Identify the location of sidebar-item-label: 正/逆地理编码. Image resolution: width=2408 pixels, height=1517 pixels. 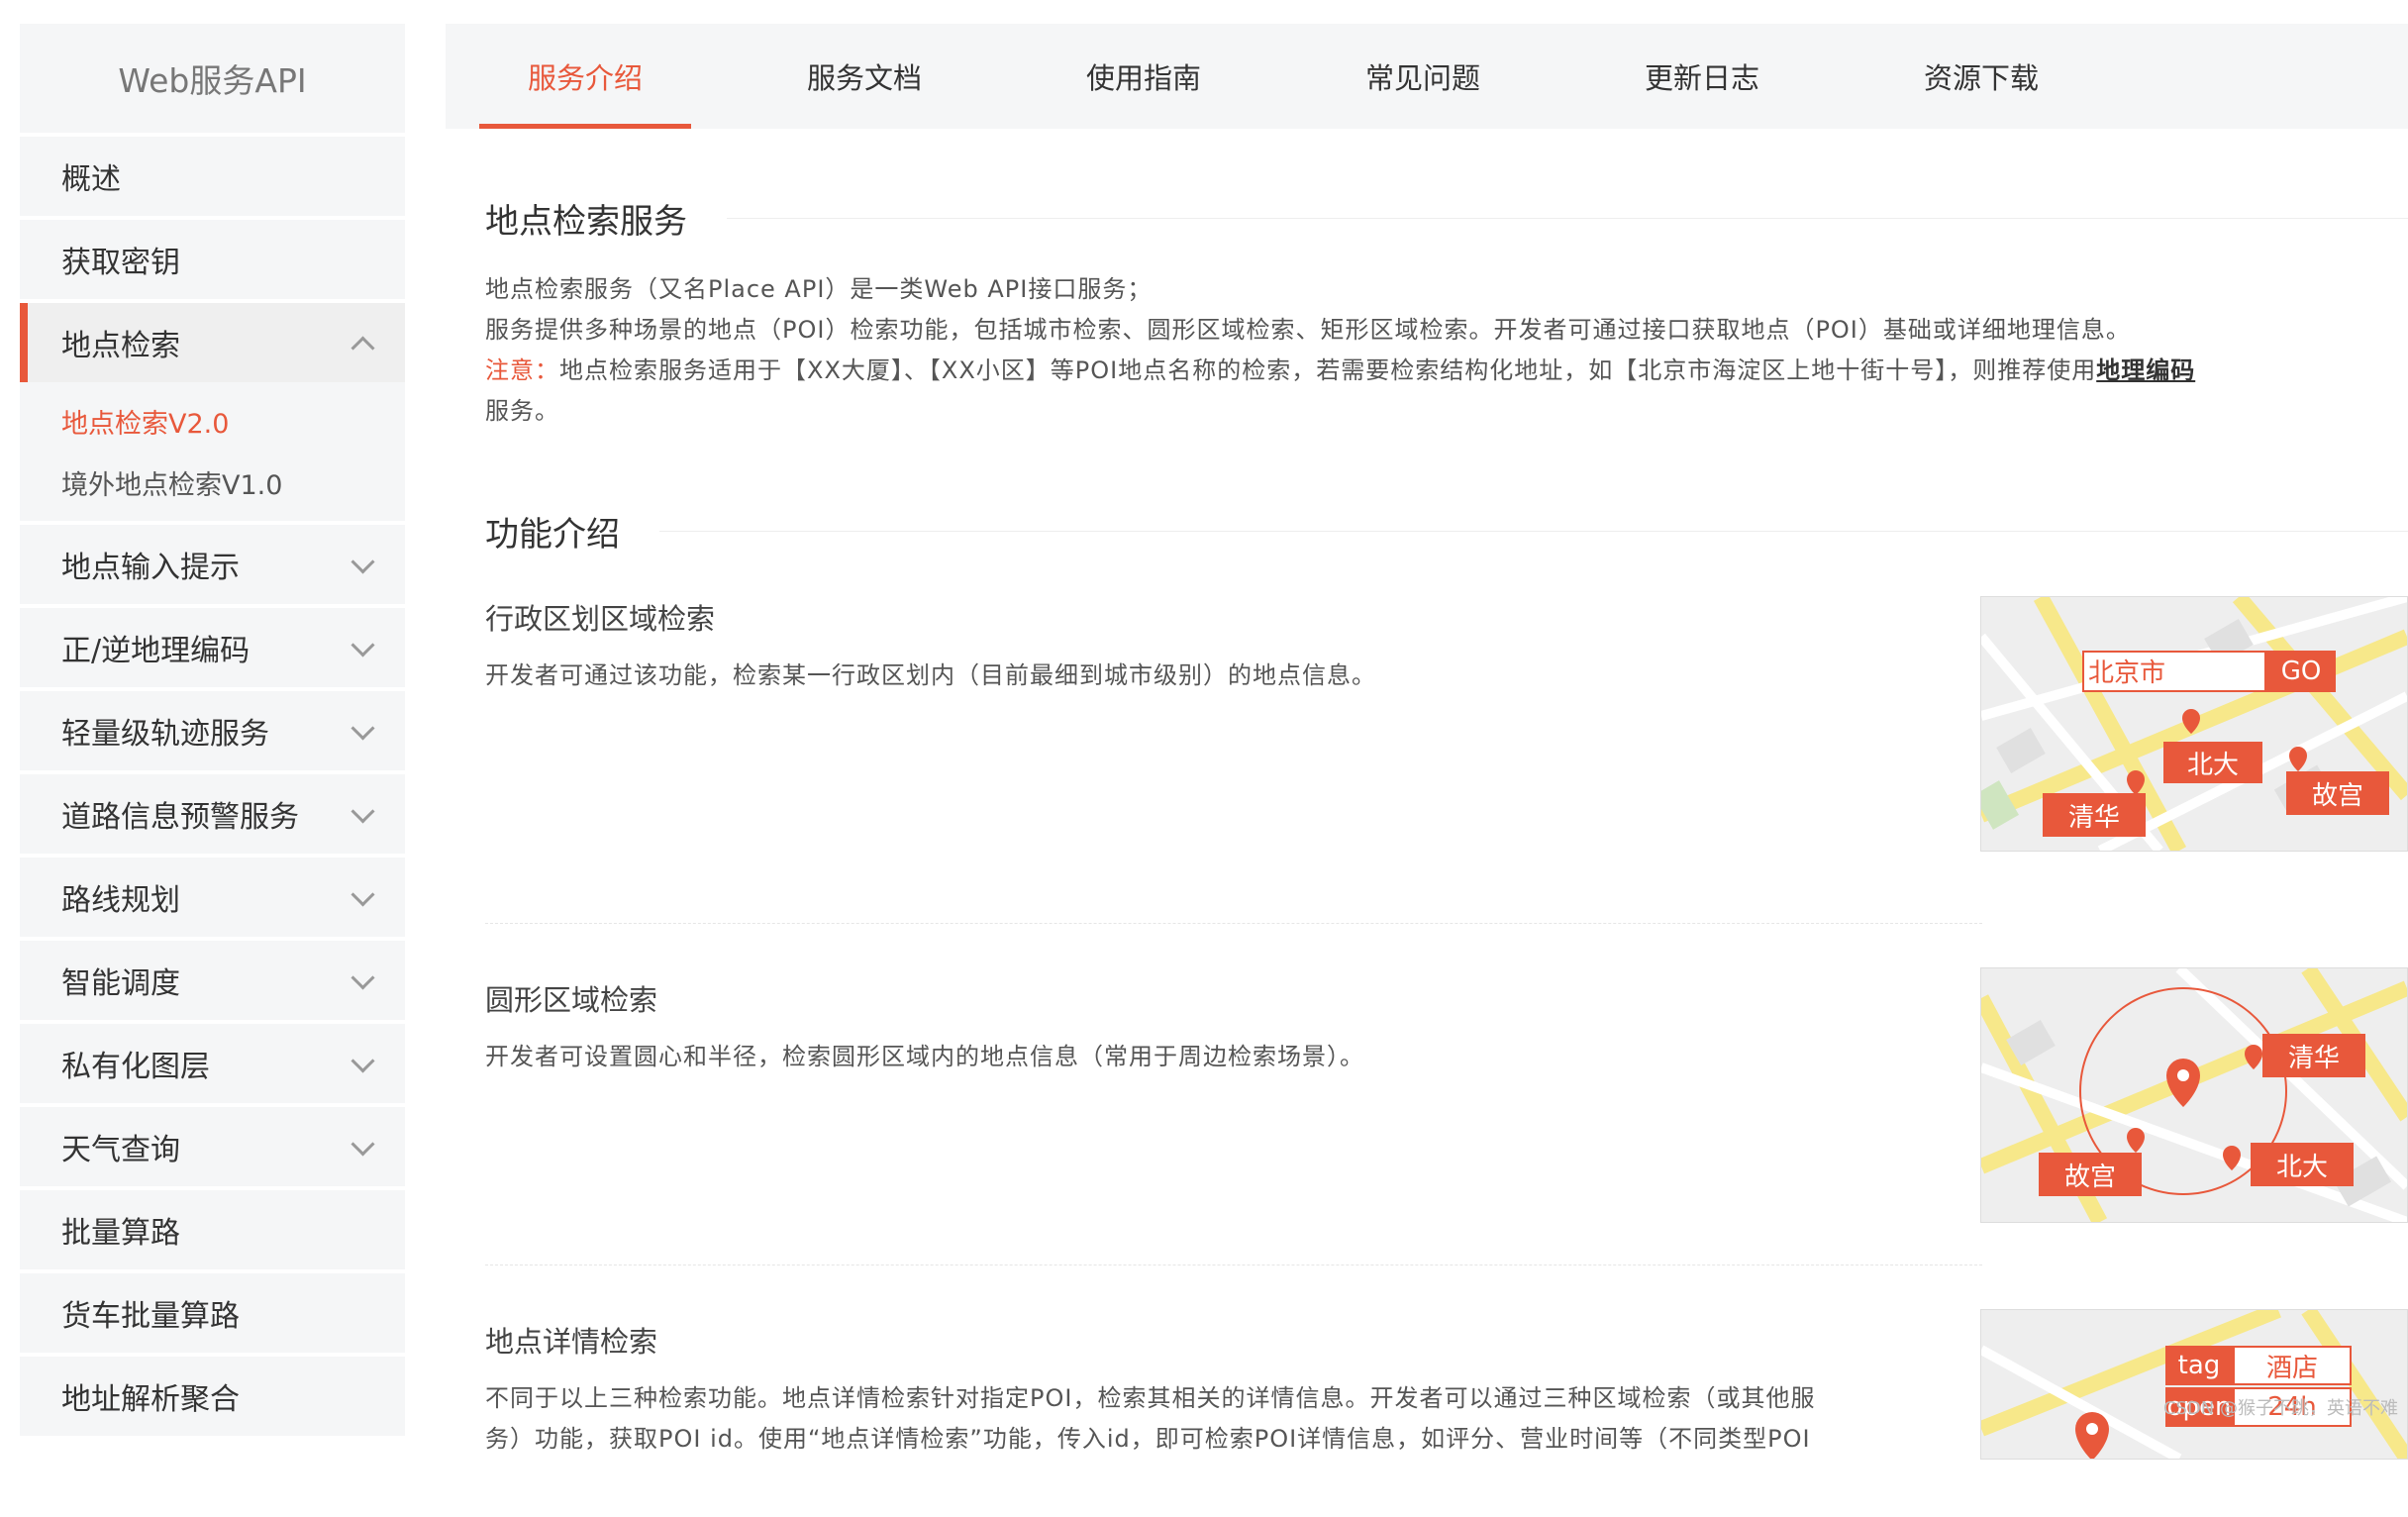
(156, 651).